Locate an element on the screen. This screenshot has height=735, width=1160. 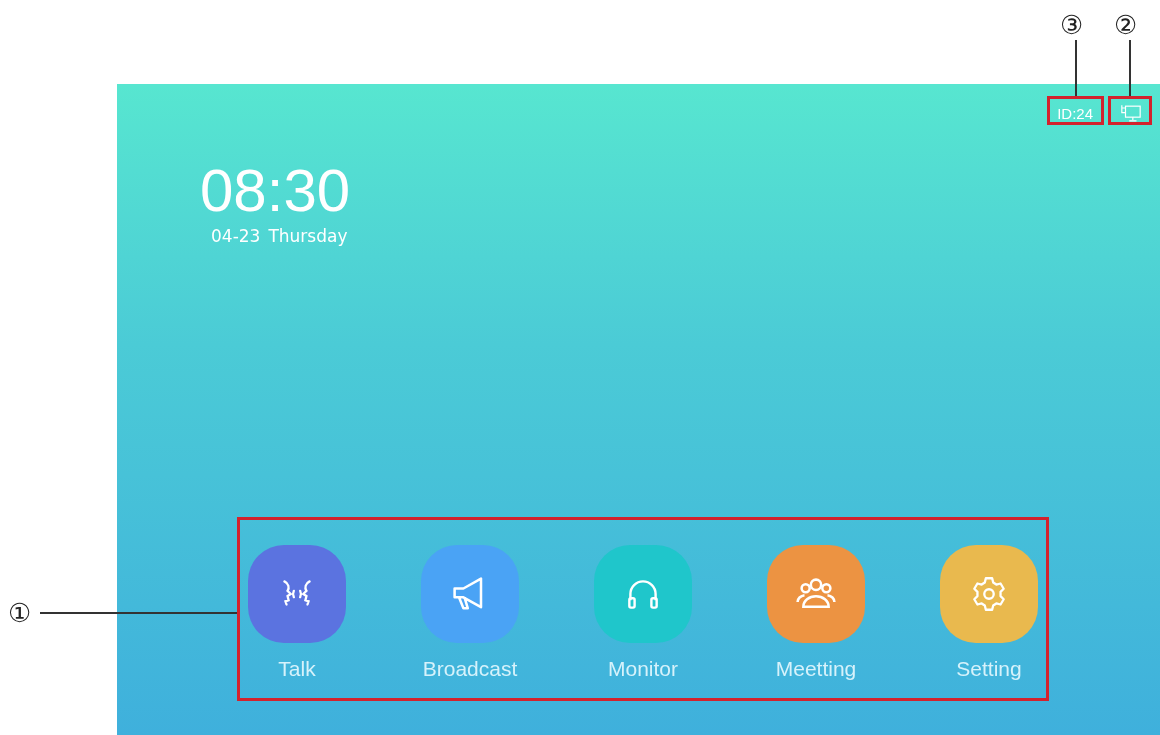
network-icon is located at coordinates (1131, 113).